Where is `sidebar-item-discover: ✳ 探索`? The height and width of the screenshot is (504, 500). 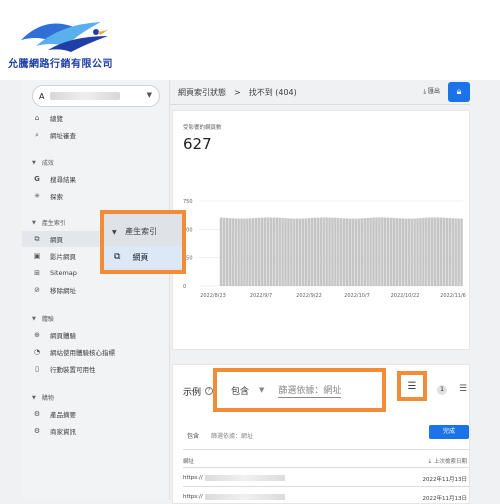
sidebar-item-discover: ✳ 探索 is located at coordinates (47, 196).